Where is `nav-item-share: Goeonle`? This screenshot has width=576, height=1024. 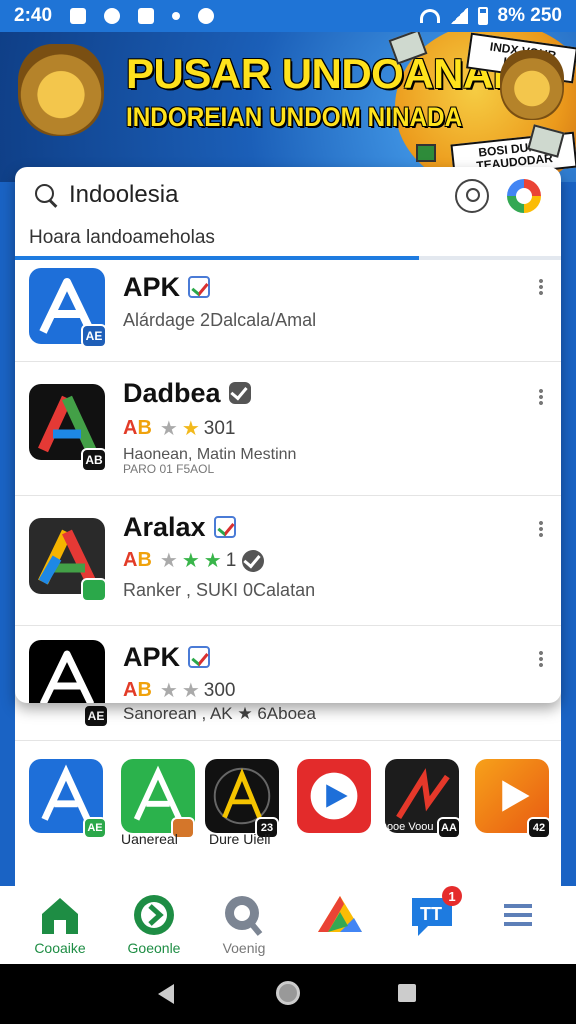
nav-item-share: Goeonle is located at coordinates (154, 927).